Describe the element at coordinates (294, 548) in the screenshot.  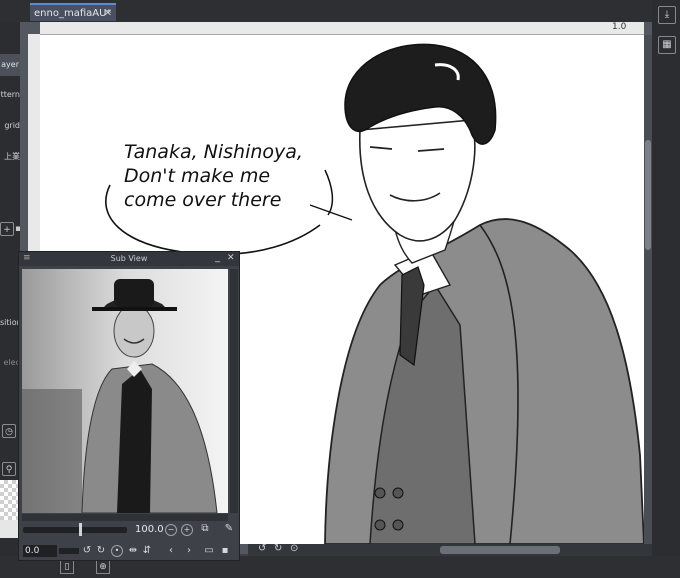
I see `reset-icon: ⊙` at that location.